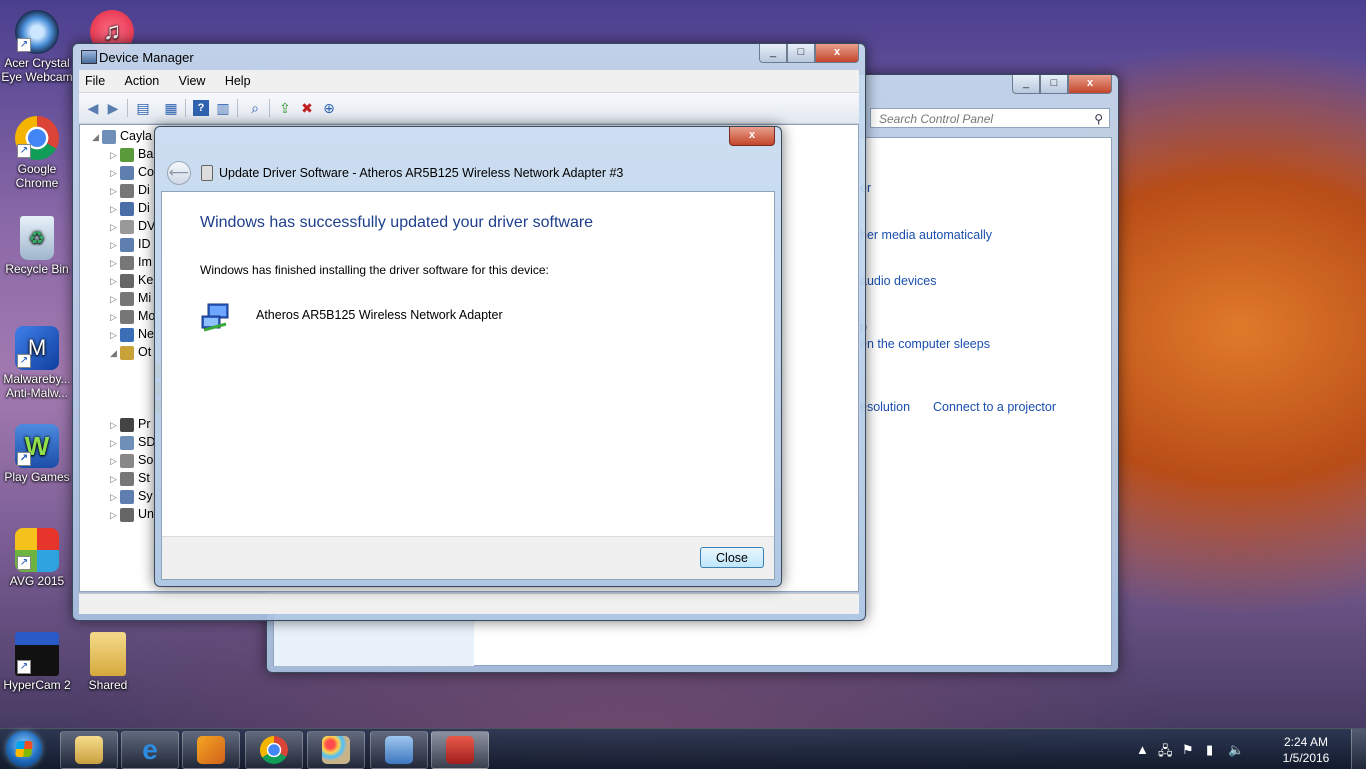  I want to click on tree-category: ▷ ID, so click(130, 245).